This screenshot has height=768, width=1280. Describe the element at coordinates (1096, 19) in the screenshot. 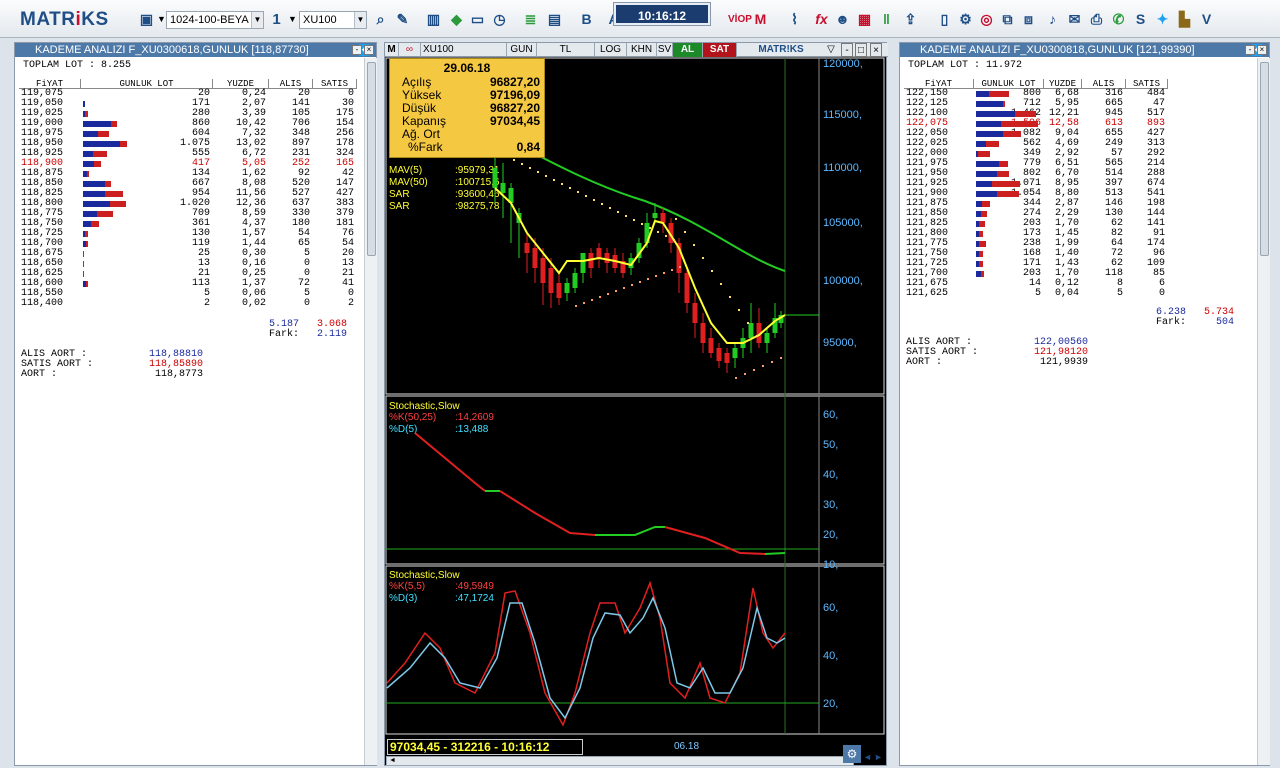

I see `print-icon: ⎙` at that location.